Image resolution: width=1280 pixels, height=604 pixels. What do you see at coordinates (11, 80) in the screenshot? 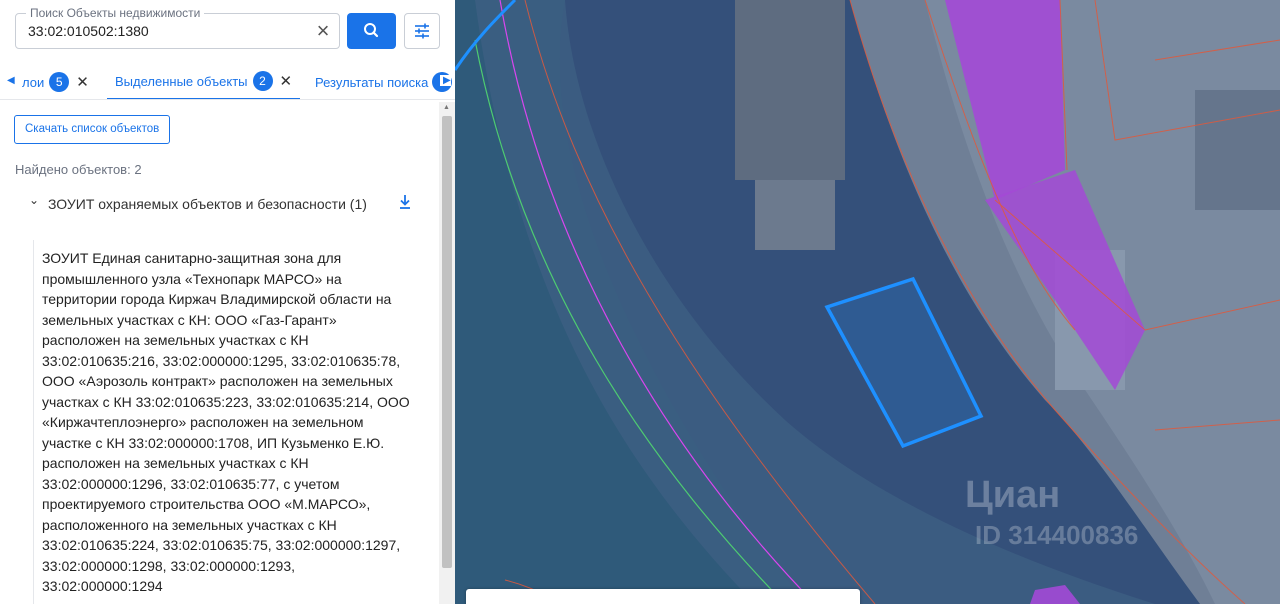
I see `tabs-scroll-left-icon: ◀` at bounding box center [11, 80].